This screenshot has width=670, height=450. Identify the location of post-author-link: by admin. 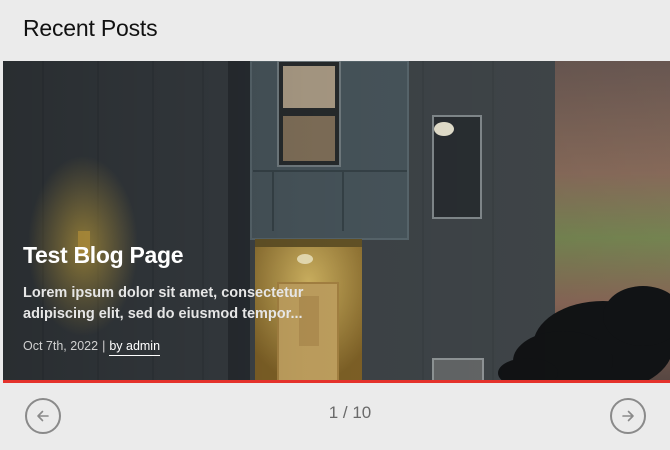
(135, 347).